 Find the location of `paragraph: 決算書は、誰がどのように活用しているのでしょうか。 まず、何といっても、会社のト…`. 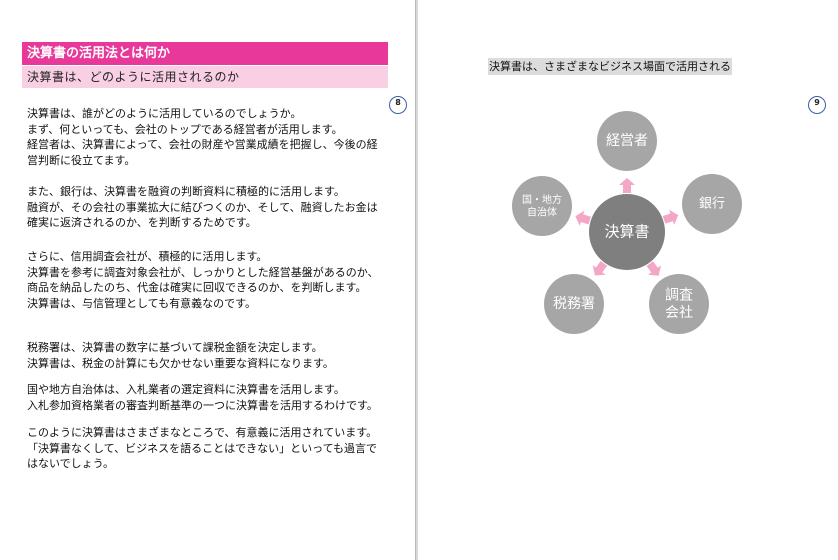

paragraph: 決算書は、誰がどのように活用しているのでしょうか。 まず、何といっても、会社のト… is located at coordinates (209, 137).